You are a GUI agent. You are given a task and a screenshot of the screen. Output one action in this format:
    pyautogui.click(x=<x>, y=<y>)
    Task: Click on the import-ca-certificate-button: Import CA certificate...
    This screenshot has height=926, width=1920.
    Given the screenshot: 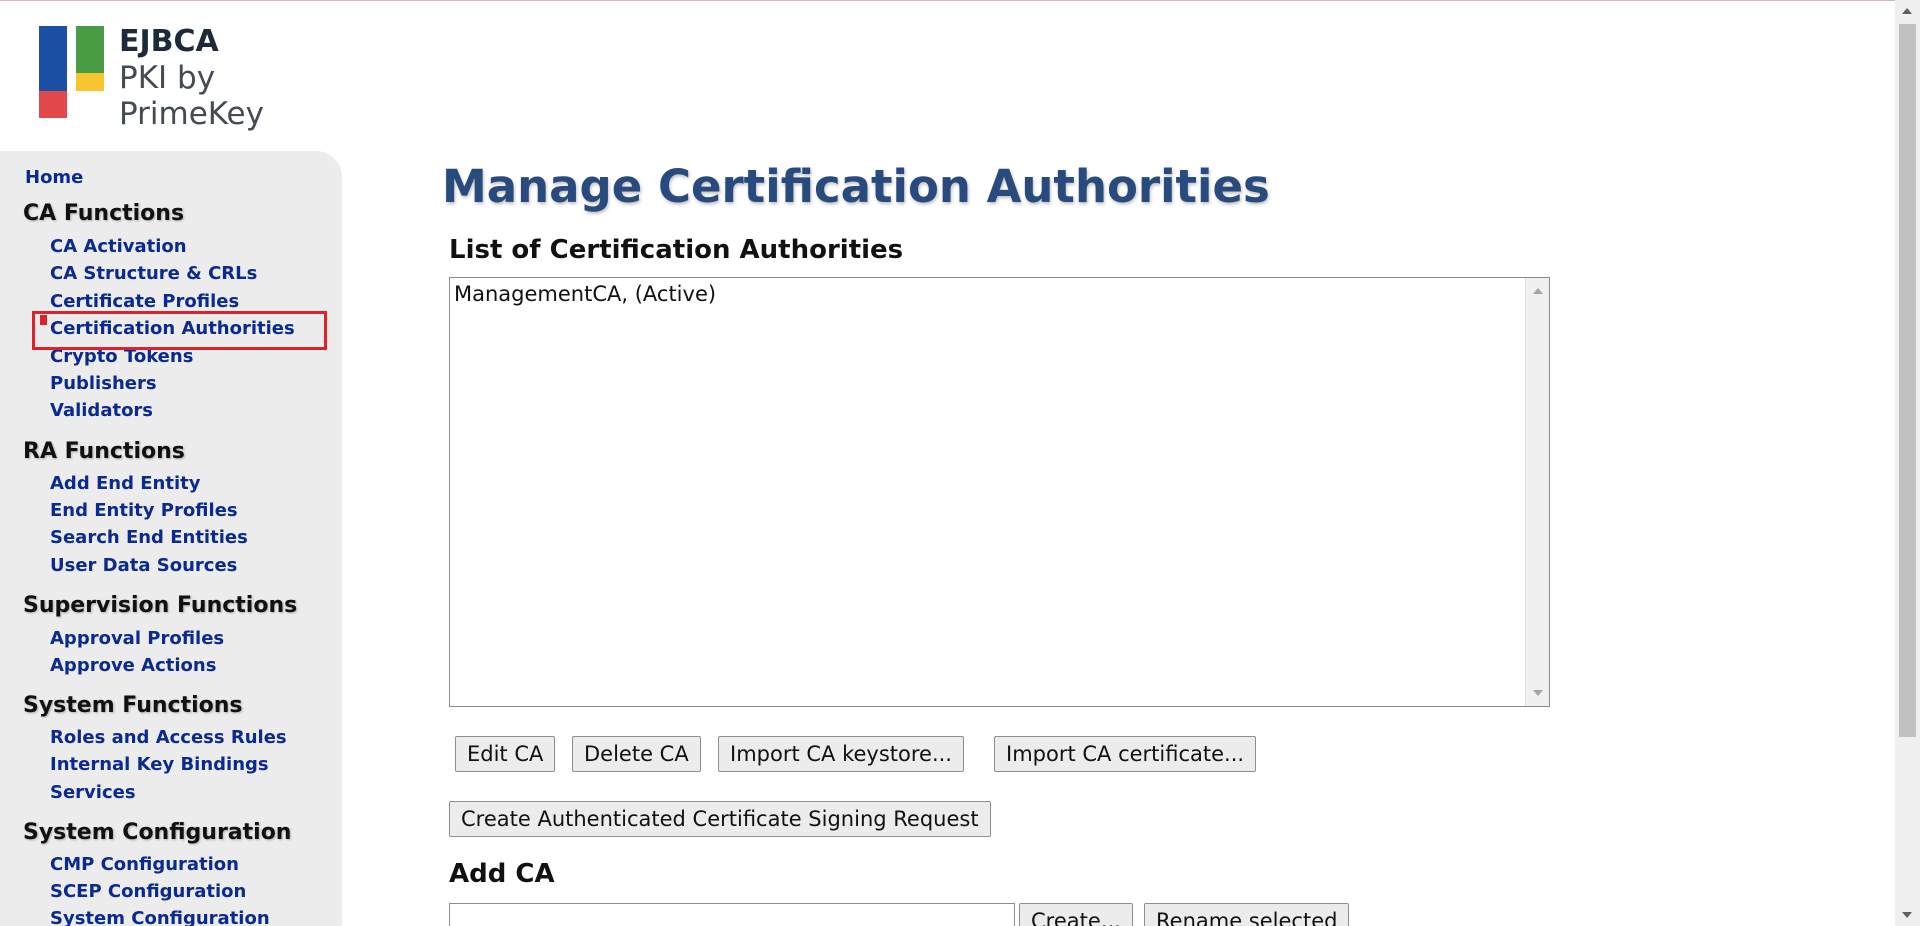 What is the action you would take?
    pyautogui.click(x=1125, y=754)
    